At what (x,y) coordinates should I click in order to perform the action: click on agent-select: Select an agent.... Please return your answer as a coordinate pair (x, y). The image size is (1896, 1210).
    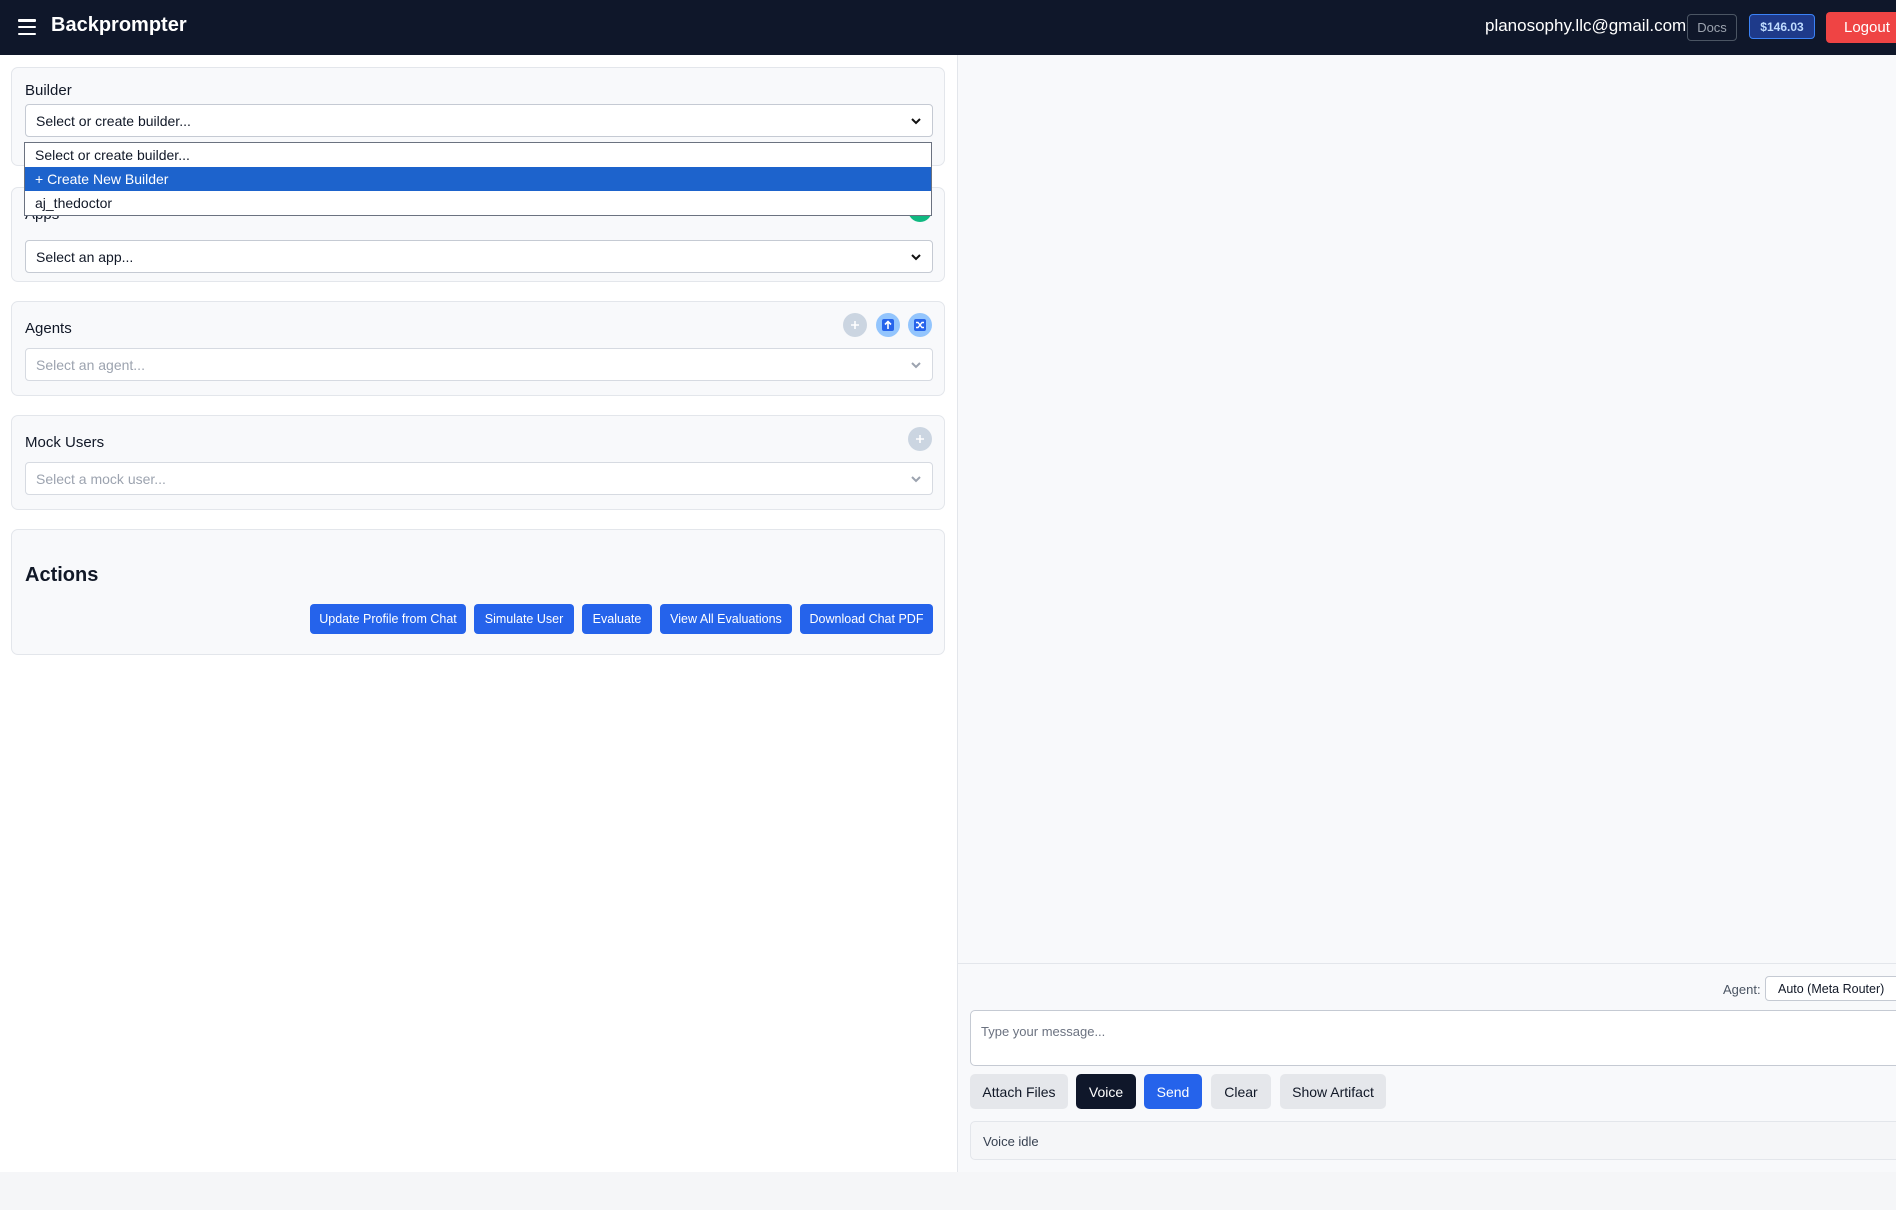
    Looking at the image, I should click on (479, 364).